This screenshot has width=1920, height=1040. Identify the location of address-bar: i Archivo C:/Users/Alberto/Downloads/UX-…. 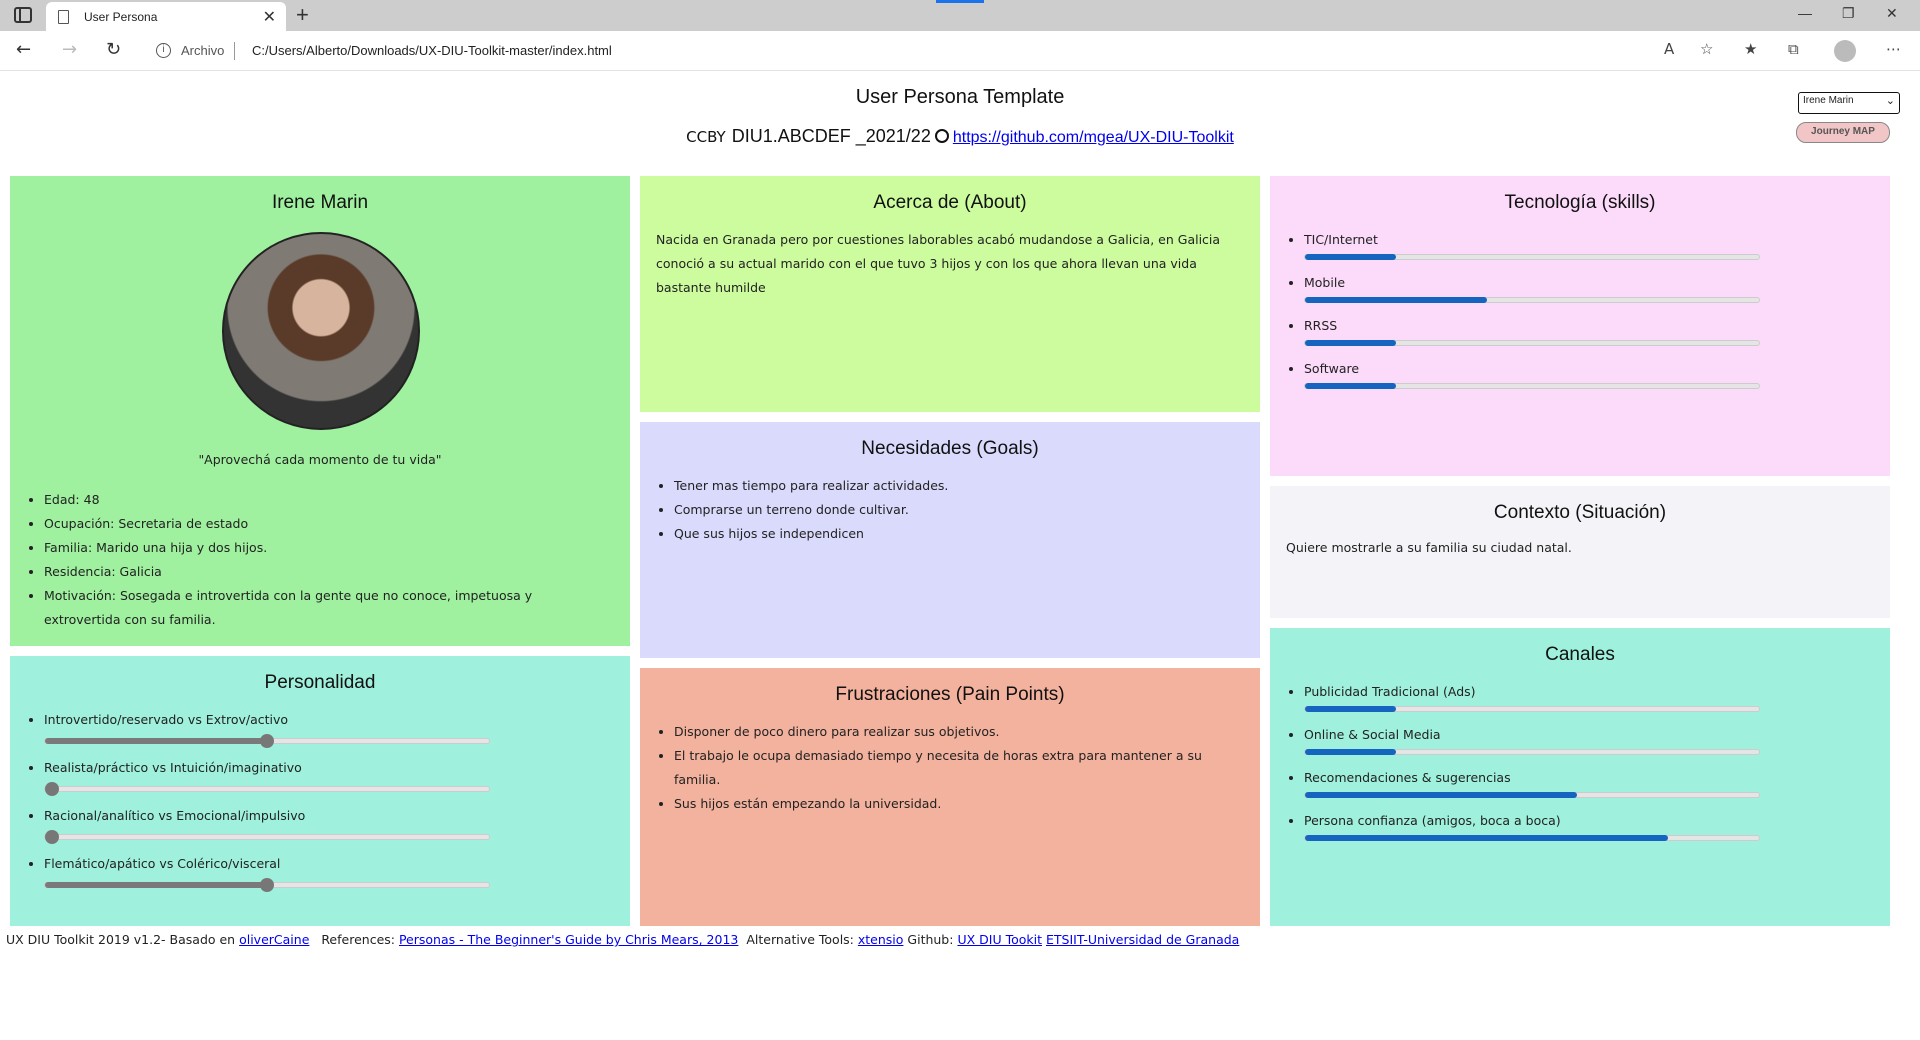
(916, 51).